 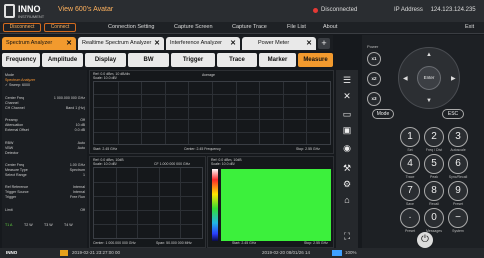 What do you see at coordinates (458, 164) in the screenshot?
I see `key-6: 6` at bounding box center [458, 164].